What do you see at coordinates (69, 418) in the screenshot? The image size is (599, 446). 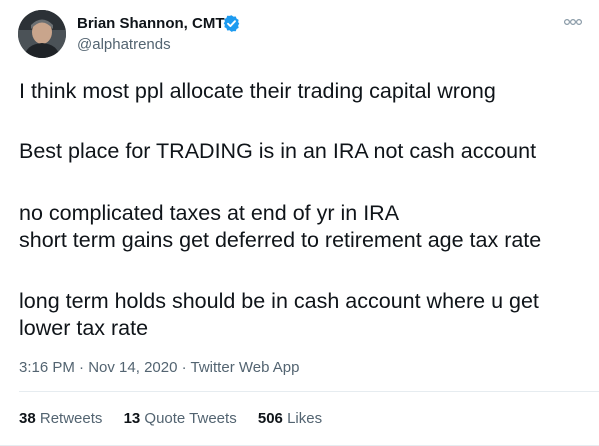 I see `retweets-label: Retweets` at bounding box center [69, 418].